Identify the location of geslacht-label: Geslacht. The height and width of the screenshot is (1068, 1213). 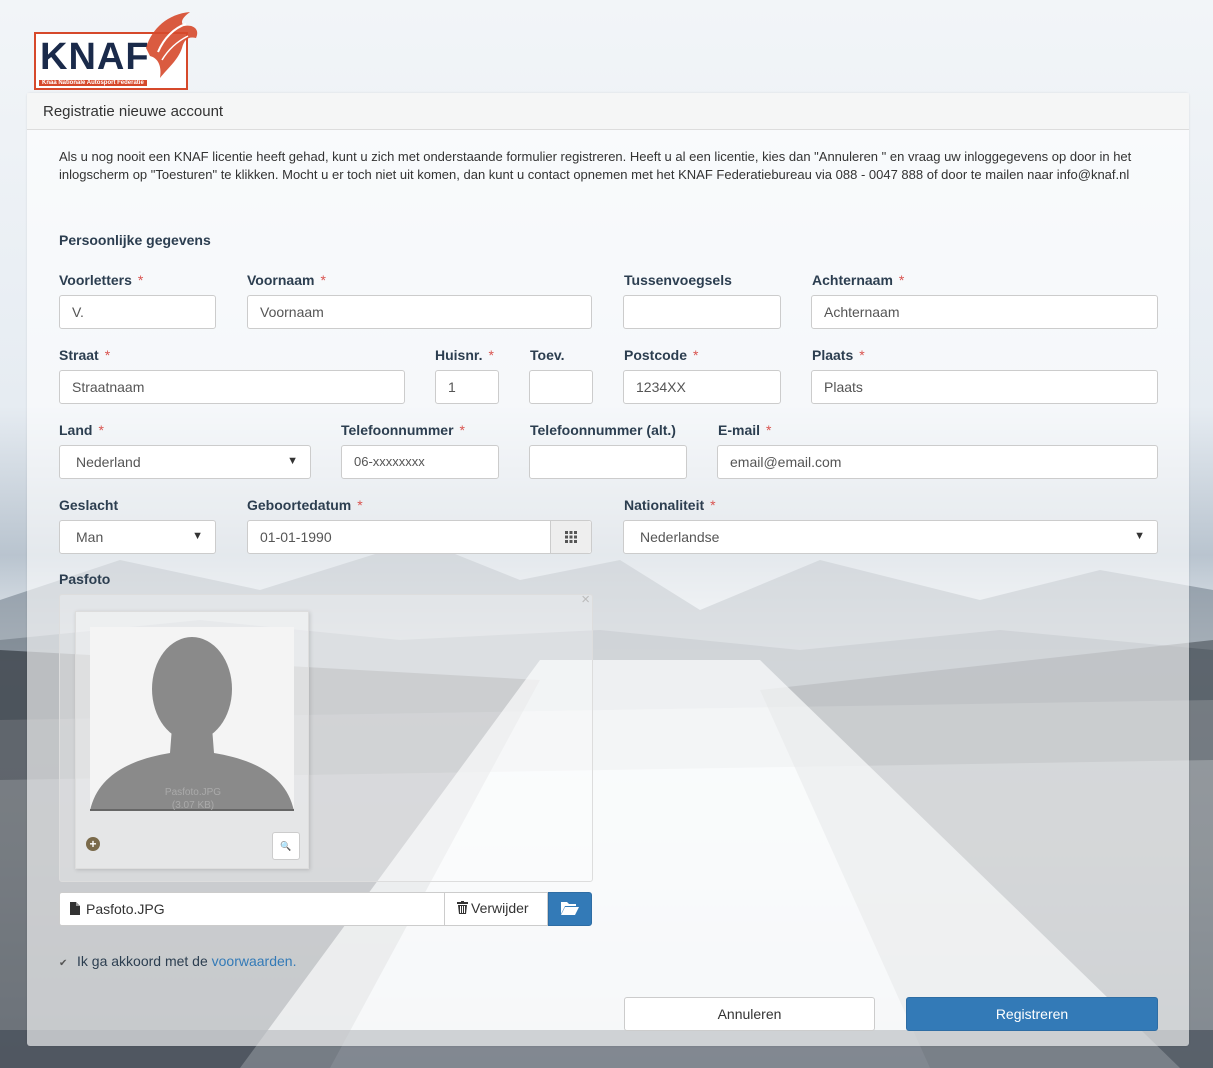
(89, 505).